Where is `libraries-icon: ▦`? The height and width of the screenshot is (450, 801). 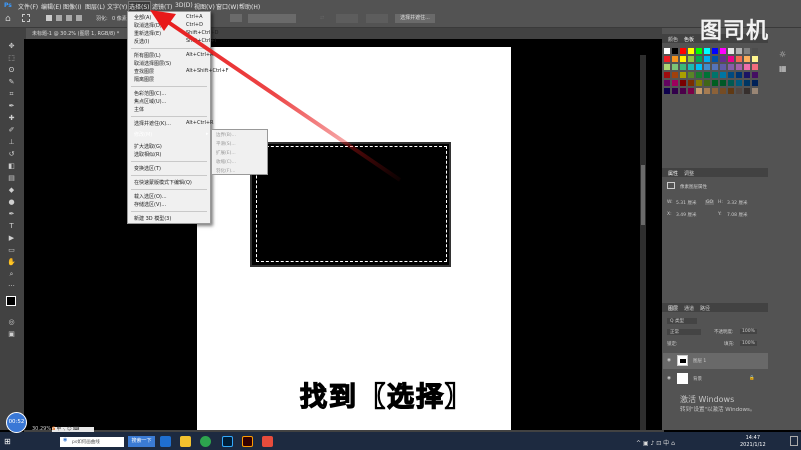
libraries-icon: ▦ is located at coordinates (783, 68).